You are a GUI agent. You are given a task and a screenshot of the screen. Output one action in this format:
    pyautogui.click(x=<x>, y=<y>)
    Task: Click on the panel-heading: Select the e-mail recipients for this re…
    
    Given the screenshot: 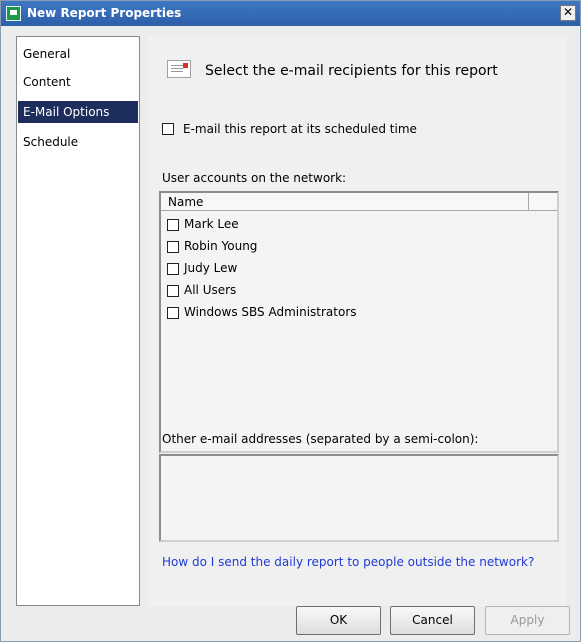 What is the action you would take?
    pyautogui.click(x=351, y=71)
    